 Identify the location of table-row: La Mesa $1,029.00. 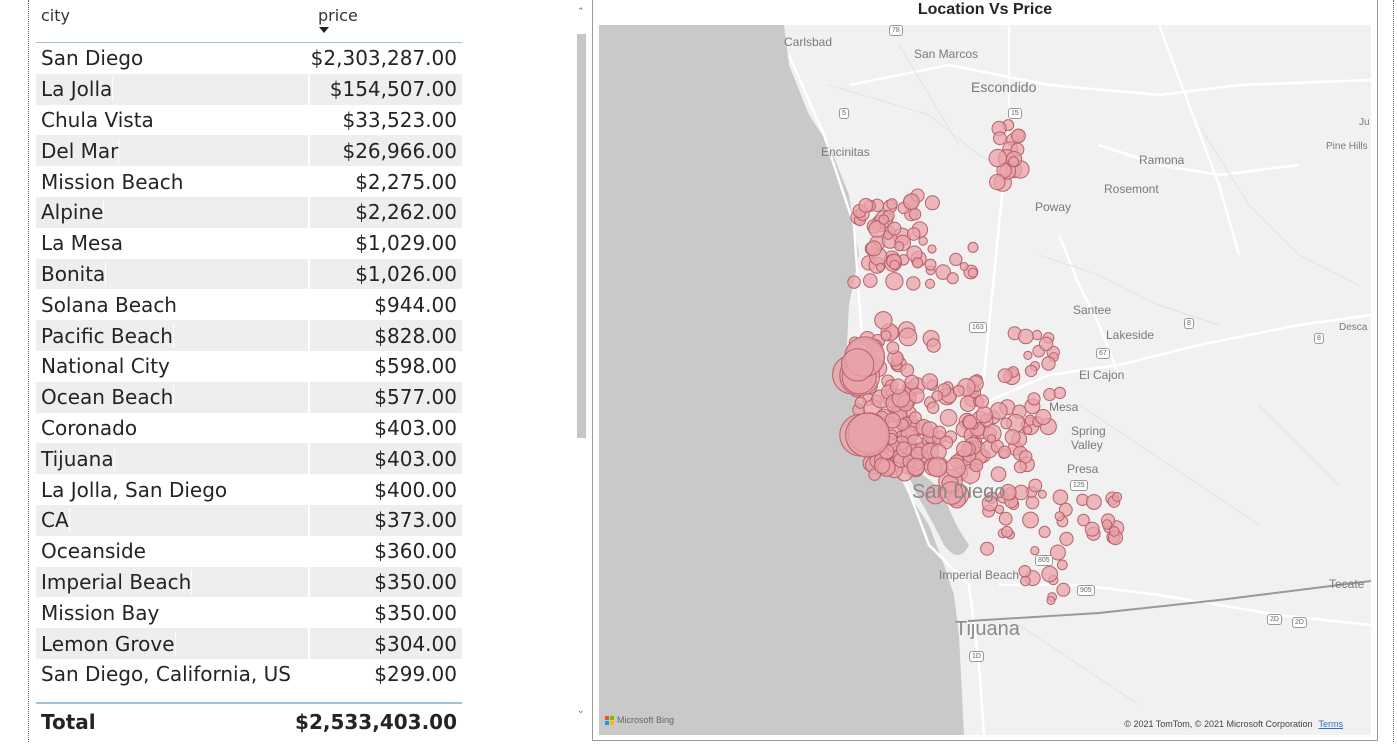
(249, 243).